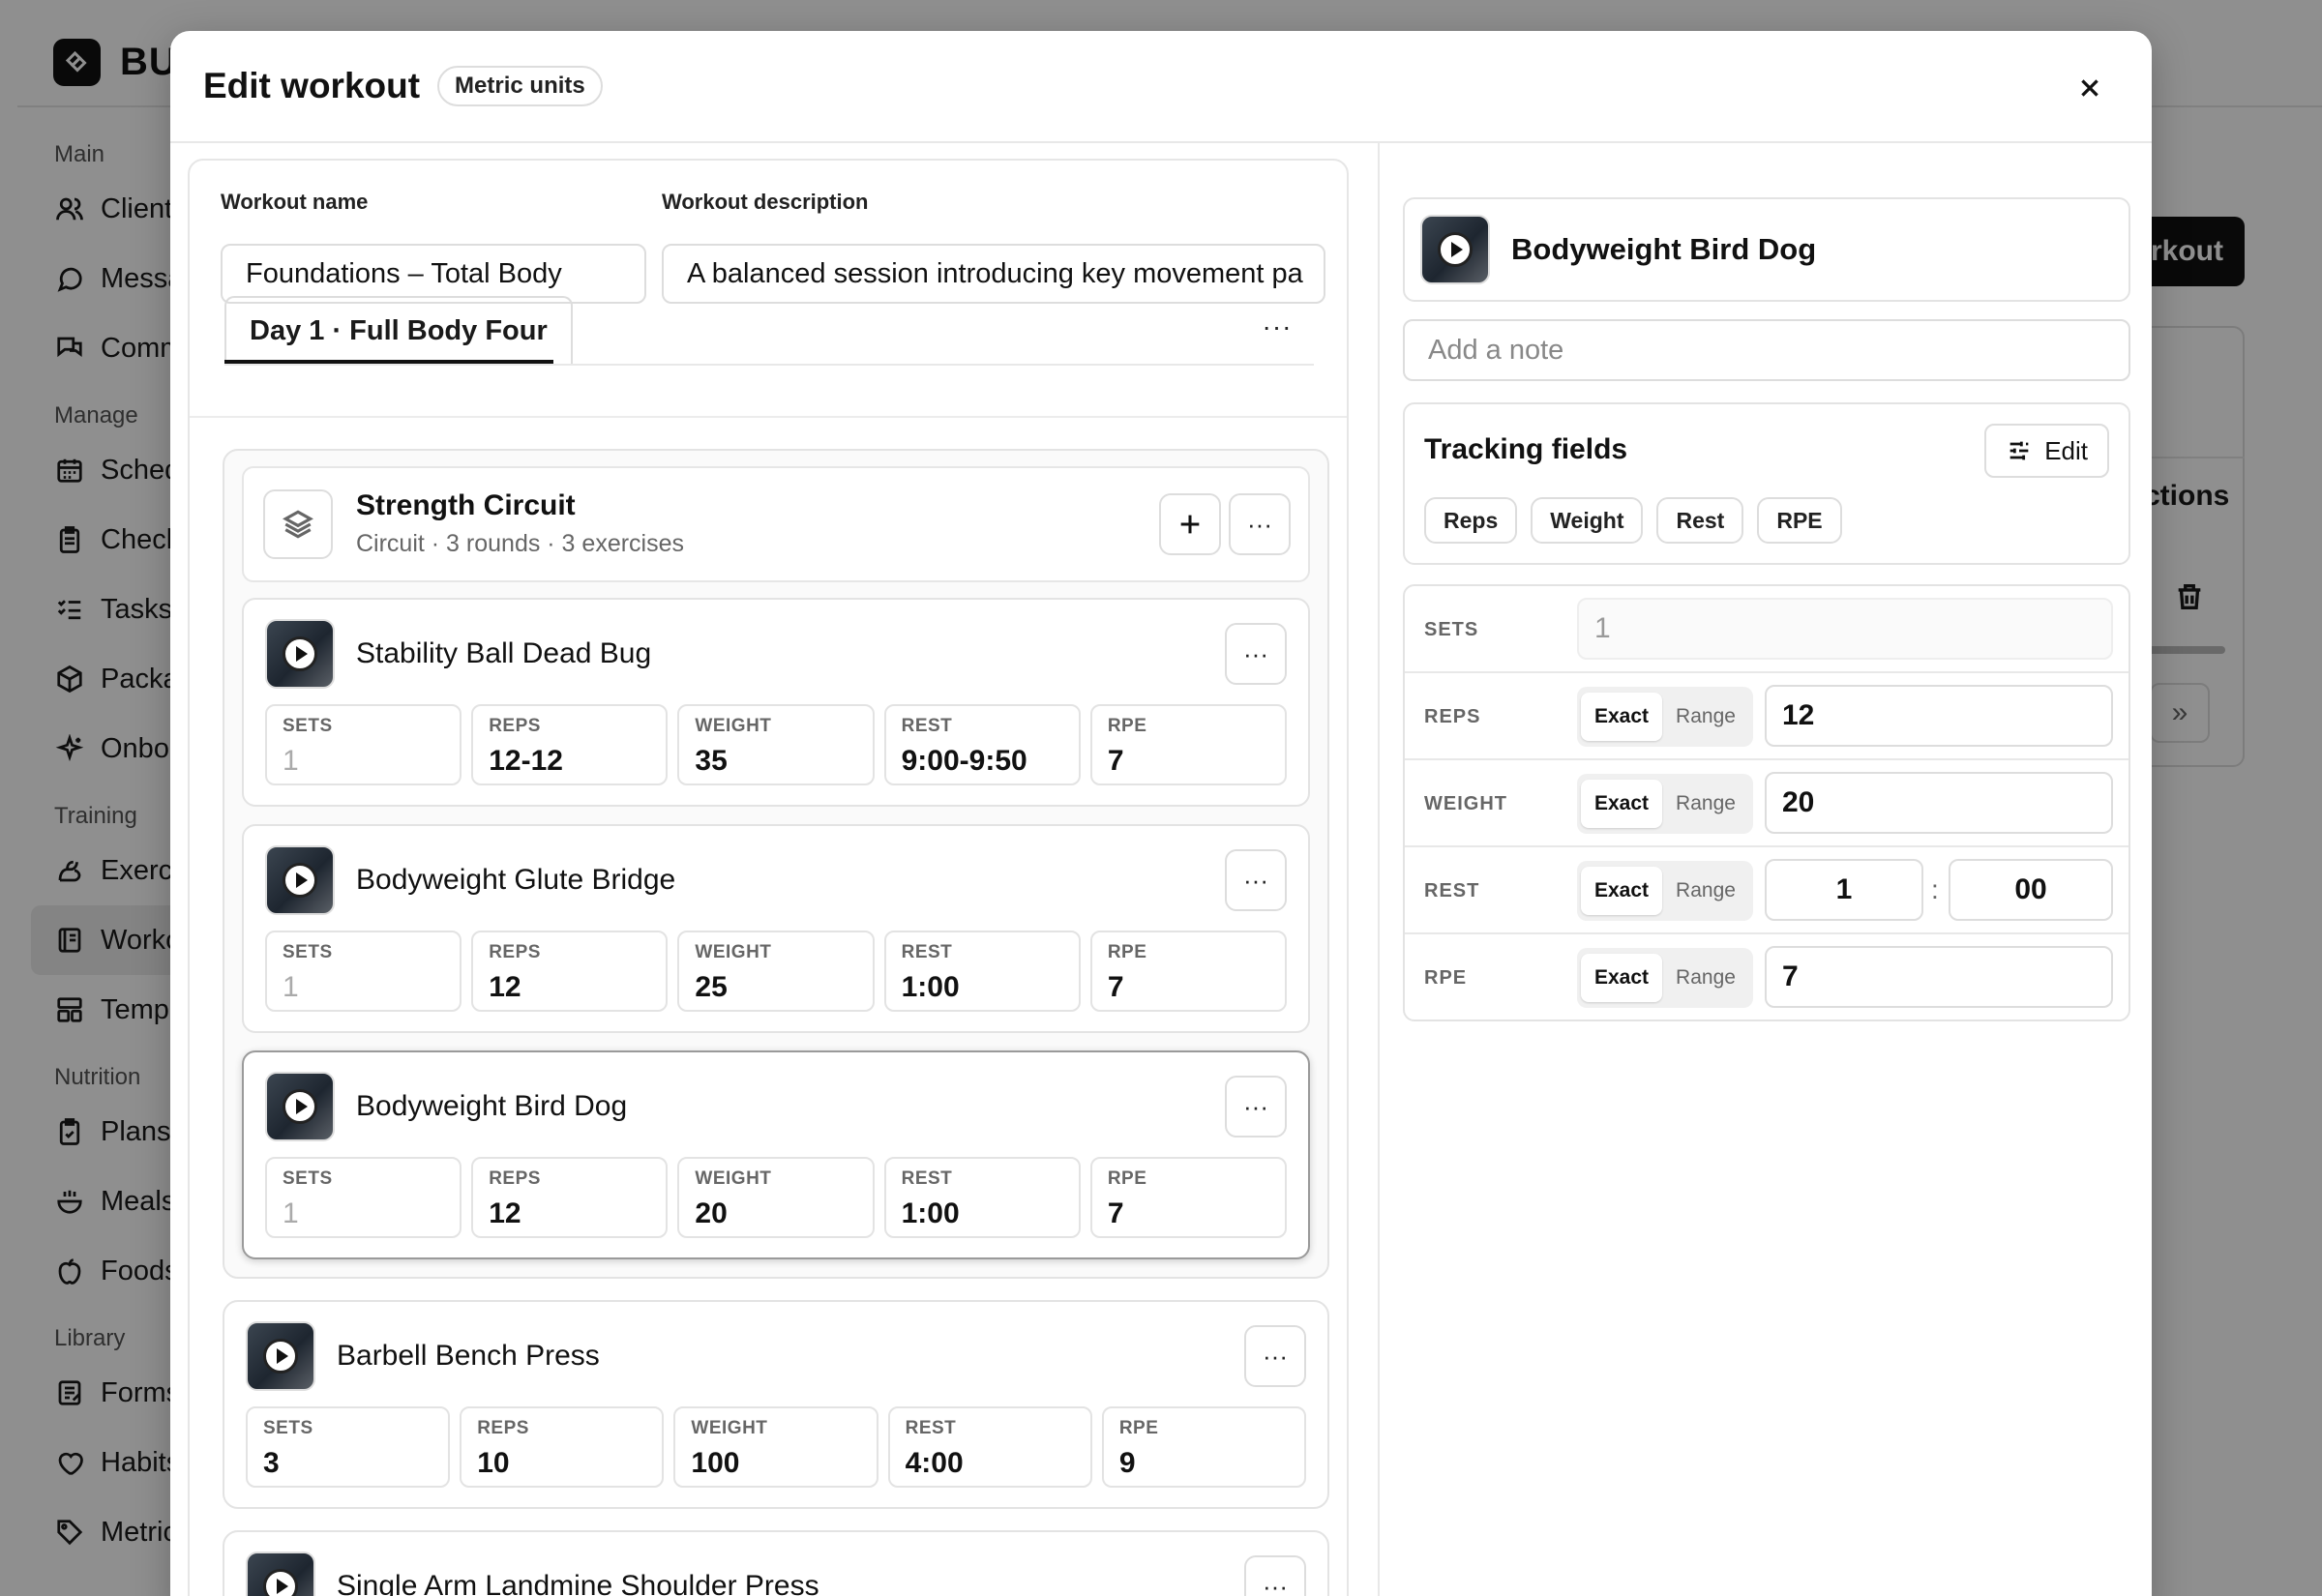 This screenshot has height=1596, width=2322. What do you see at coordinates (776, 744) in the screenshot?
I see `weight-field: WEIGHT 35` at bounding box center [776, 744].